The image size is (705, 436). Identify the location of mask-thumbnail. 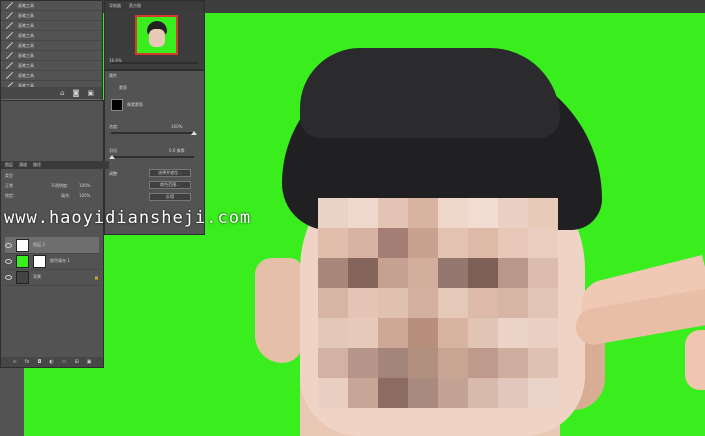
(117, 105).